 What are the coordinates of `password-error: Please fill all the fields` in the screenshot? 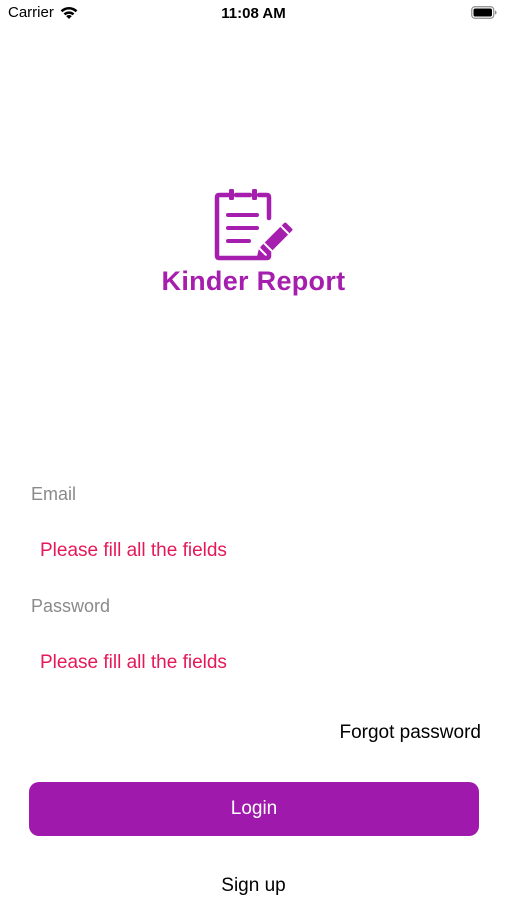 It's located at (133, 662).